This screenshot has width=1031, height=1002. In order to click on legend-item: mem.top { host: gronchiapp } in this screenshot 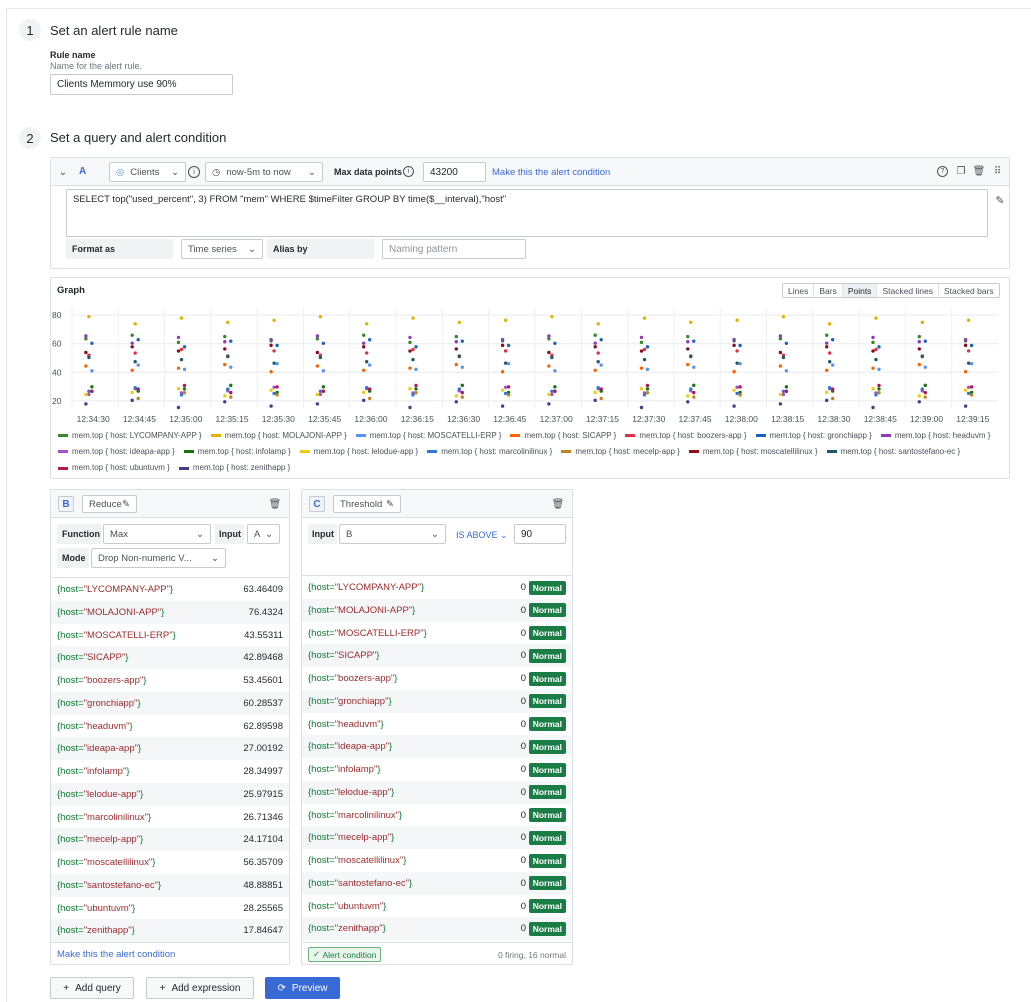, I will do `click(813, 436)`.